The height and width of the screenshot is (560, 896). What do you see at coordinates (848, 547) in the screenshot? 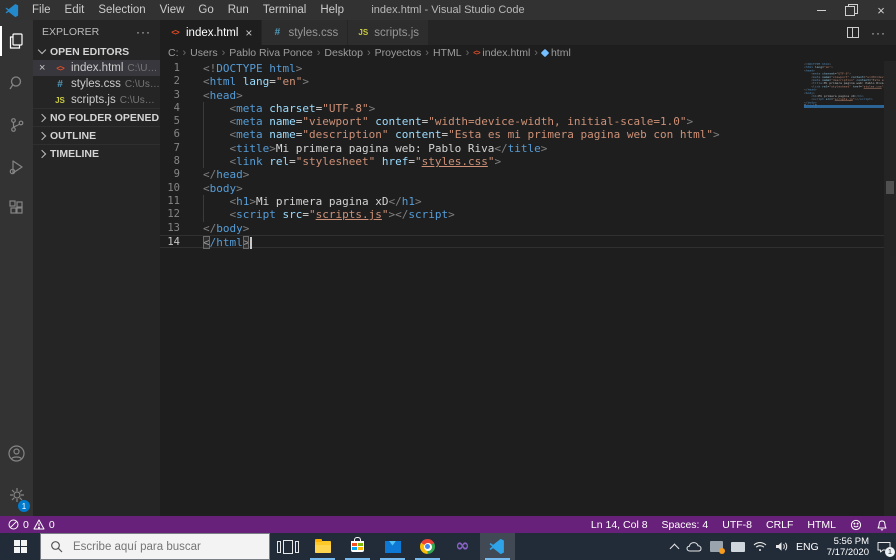
I see `clock: 5:56 PM 7/17/2020` at bounding box center [848, 547].